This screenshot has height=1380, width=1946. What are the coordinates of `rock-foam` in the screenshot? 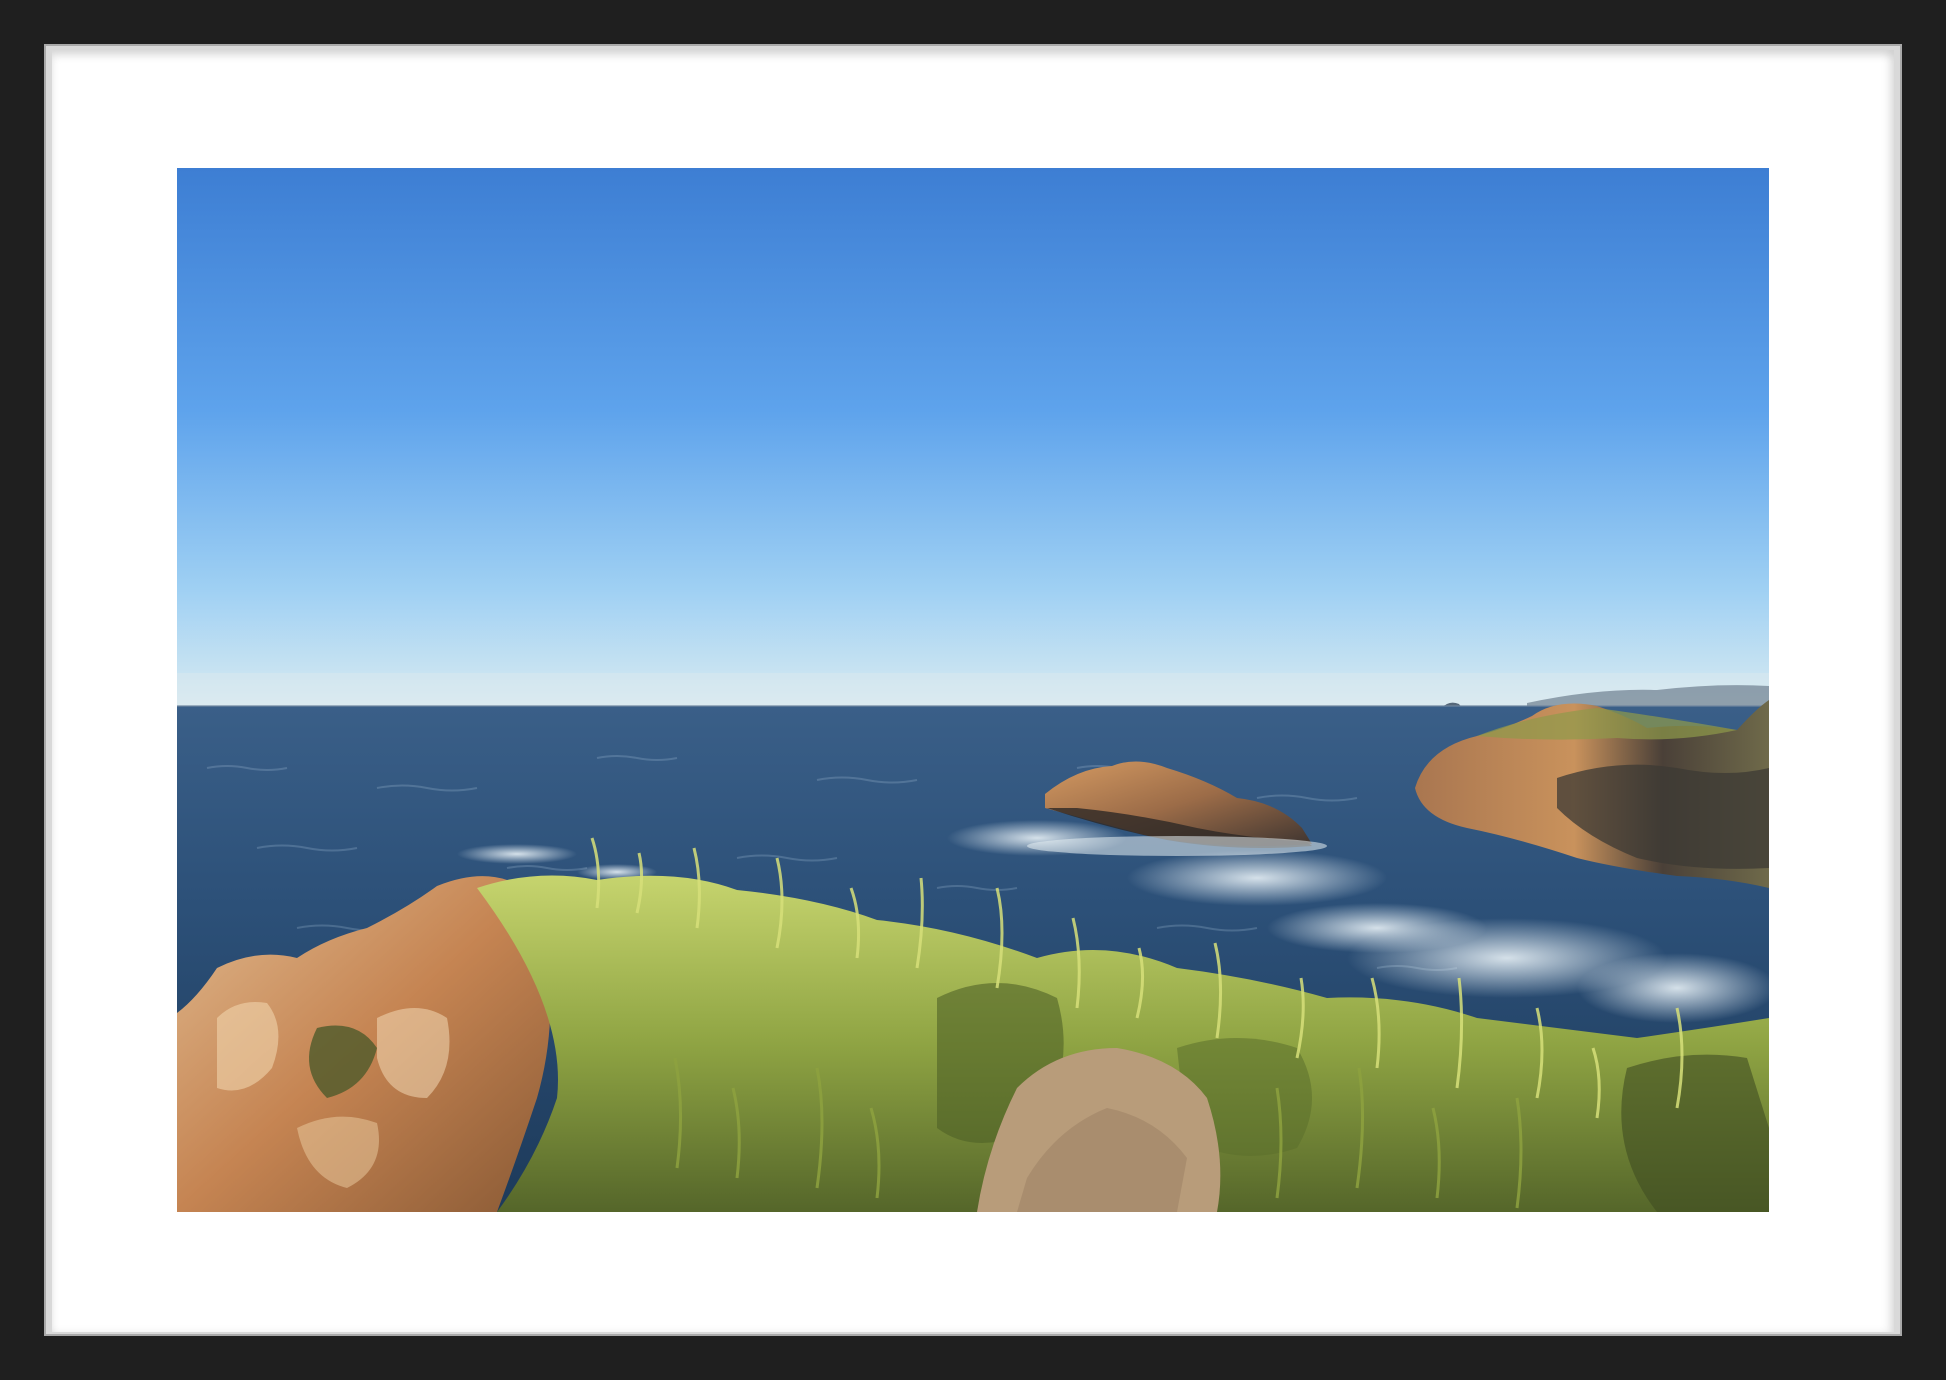 It's located at (1177, 846).